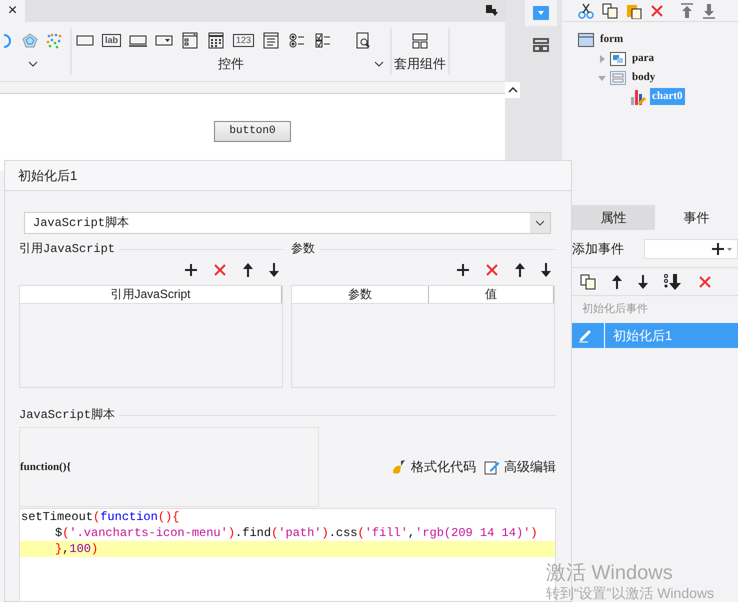 The width and height of the screenshot is (738, 602). I want to click on scissors-icon, so click(586, 10).